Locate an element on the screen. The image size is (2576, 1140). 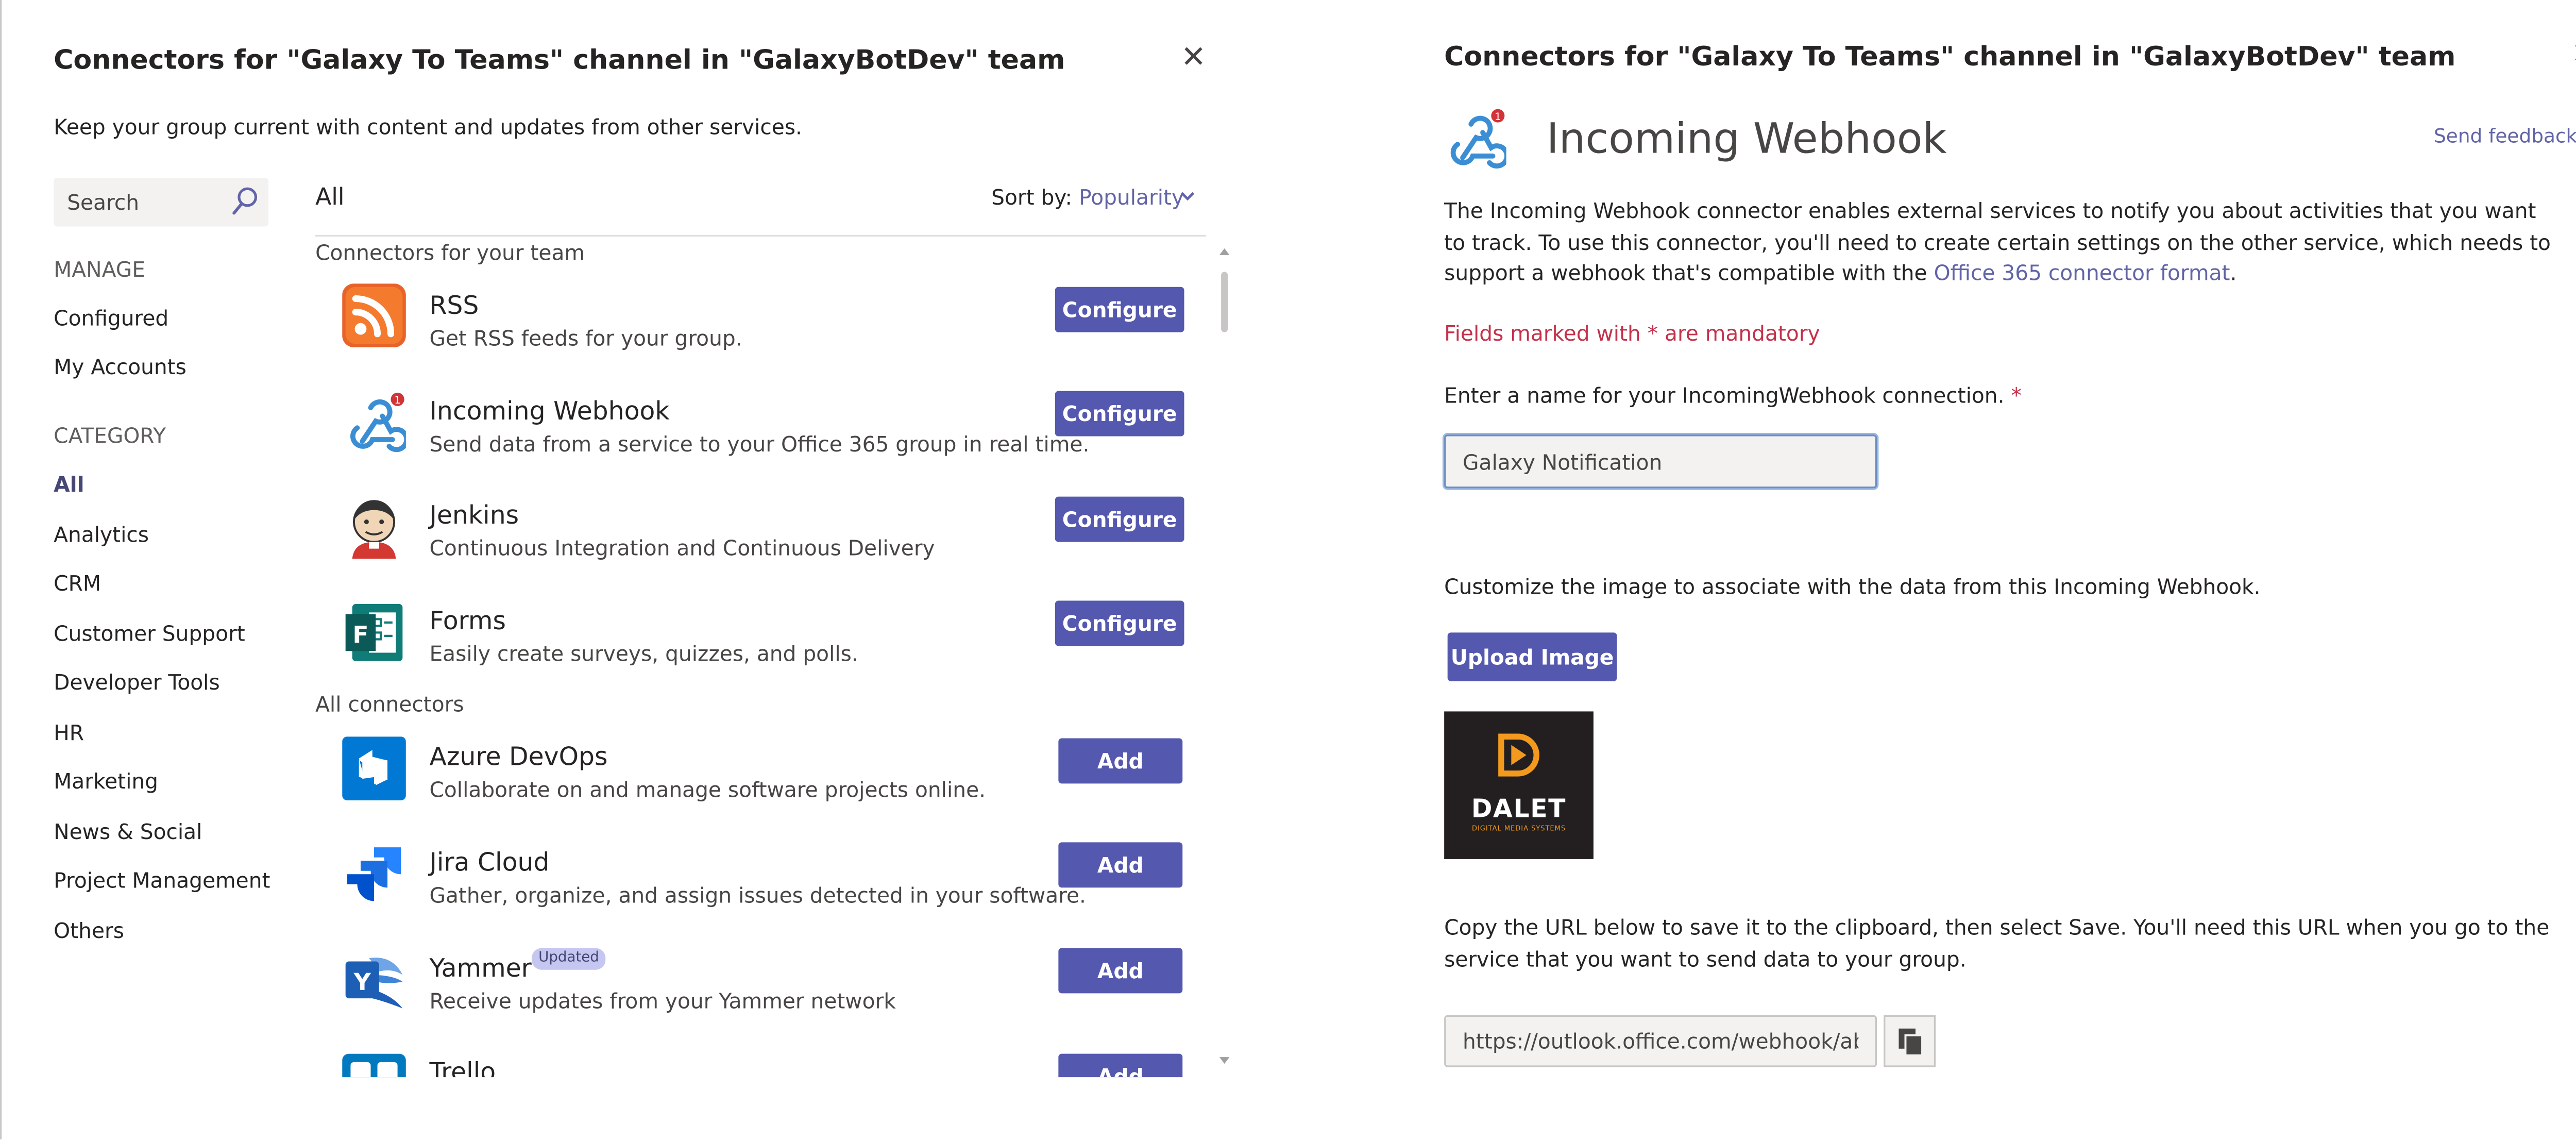
sidebar-item-developer-tools: Developer Tools is located at coordinates (137, 682).